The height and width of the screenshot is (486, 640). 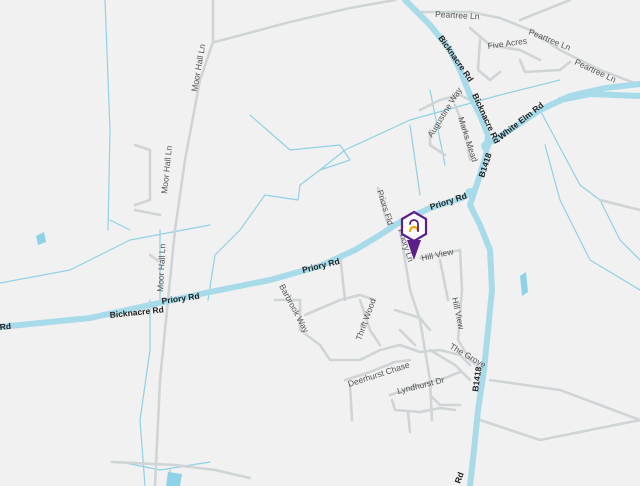 I want to click on label-lyndhurst-dr: Lyndhurst Dr, so click(x=420, y=385).